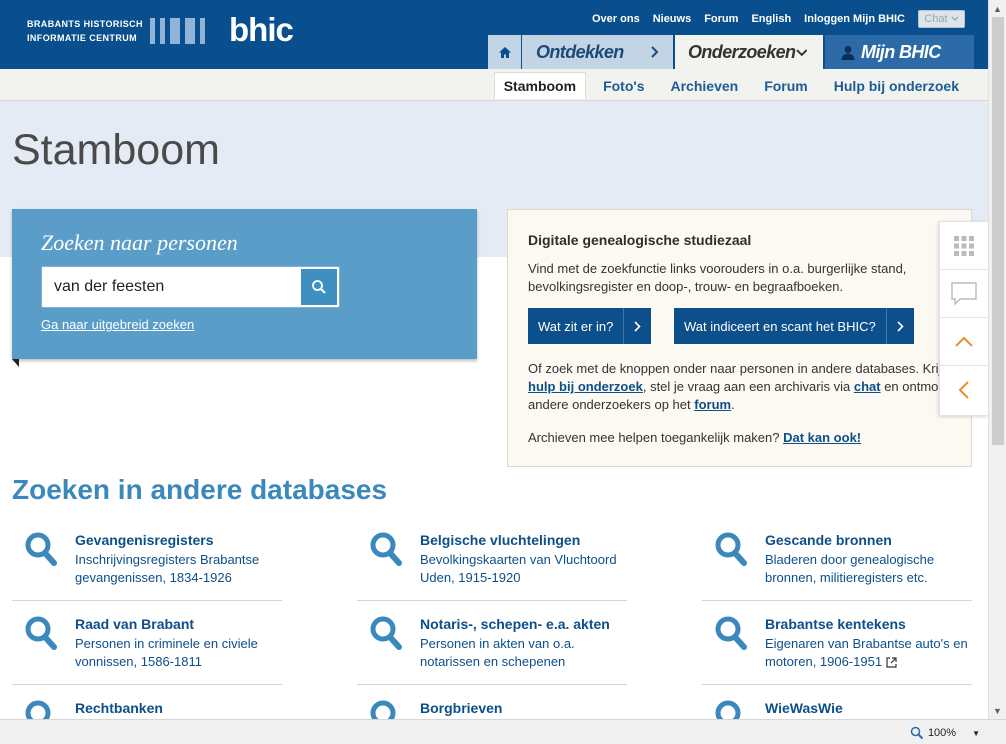 The height and width of the screenshot is (744, 1006). I want to click on advanced-search-link: Ga naar uitgebreid zoeken, so click(117, 324).